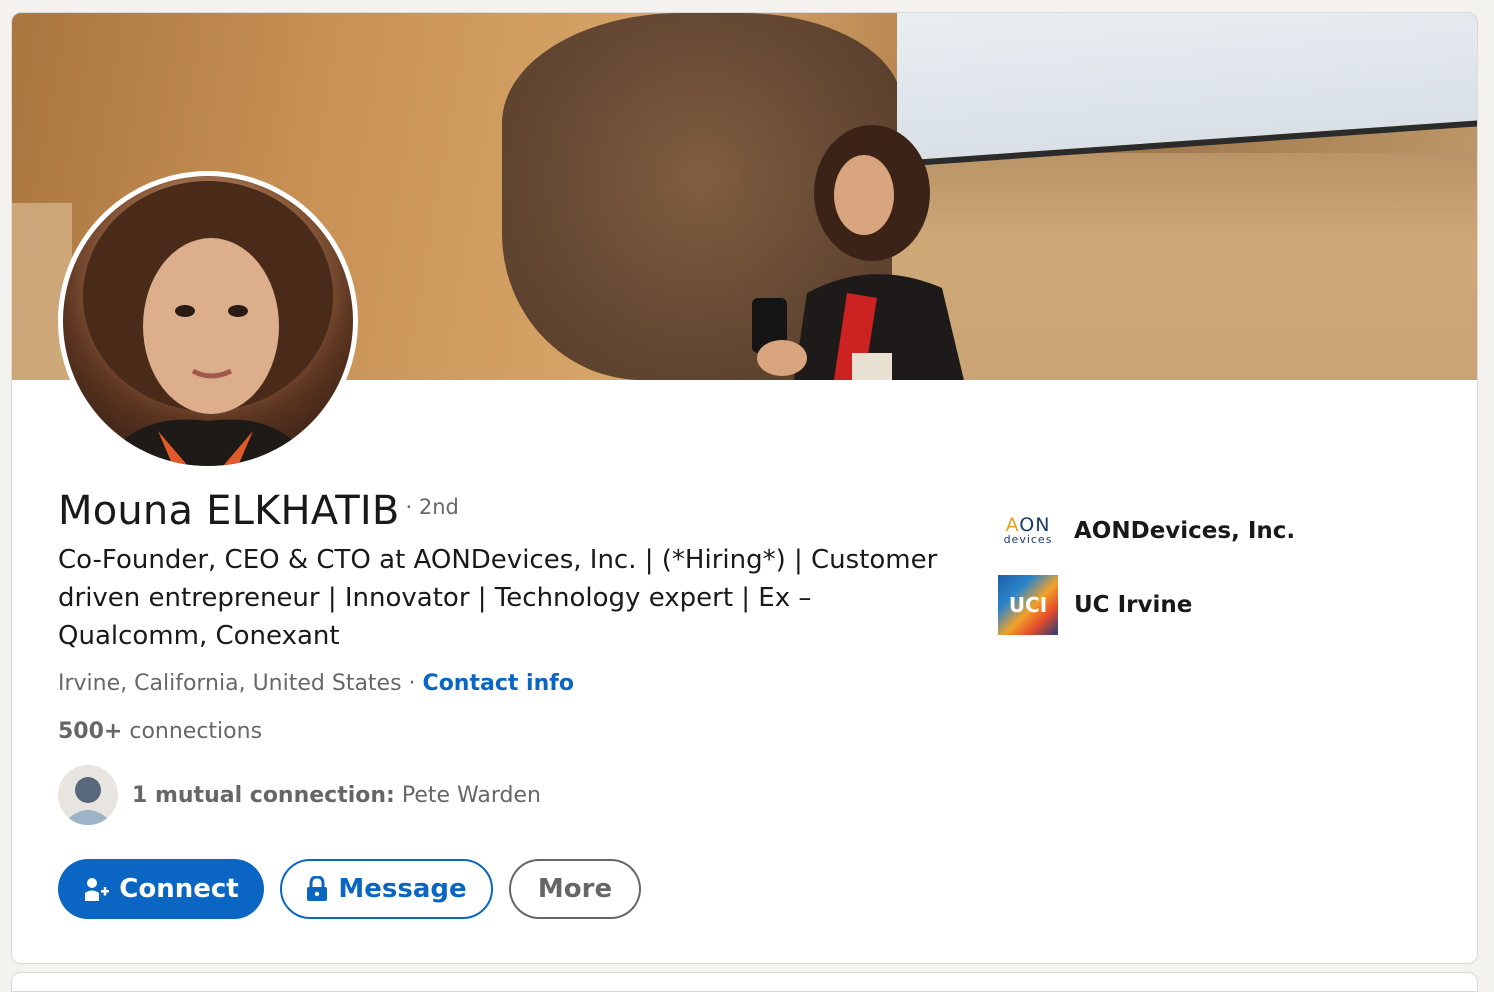 The height and width of the screenshot is (992, 1494). Describe the element at coordinates (263, 795) in the screenshot. I see `mutual-connection-count: 1 mutual connection:` at that location.